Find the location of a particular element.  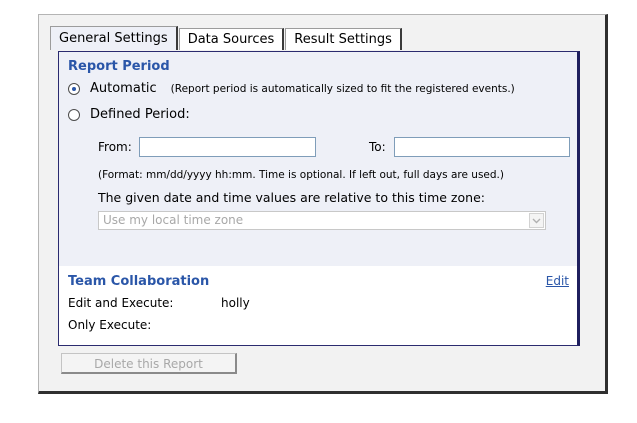

from-input is located at coordinates (227, 147).